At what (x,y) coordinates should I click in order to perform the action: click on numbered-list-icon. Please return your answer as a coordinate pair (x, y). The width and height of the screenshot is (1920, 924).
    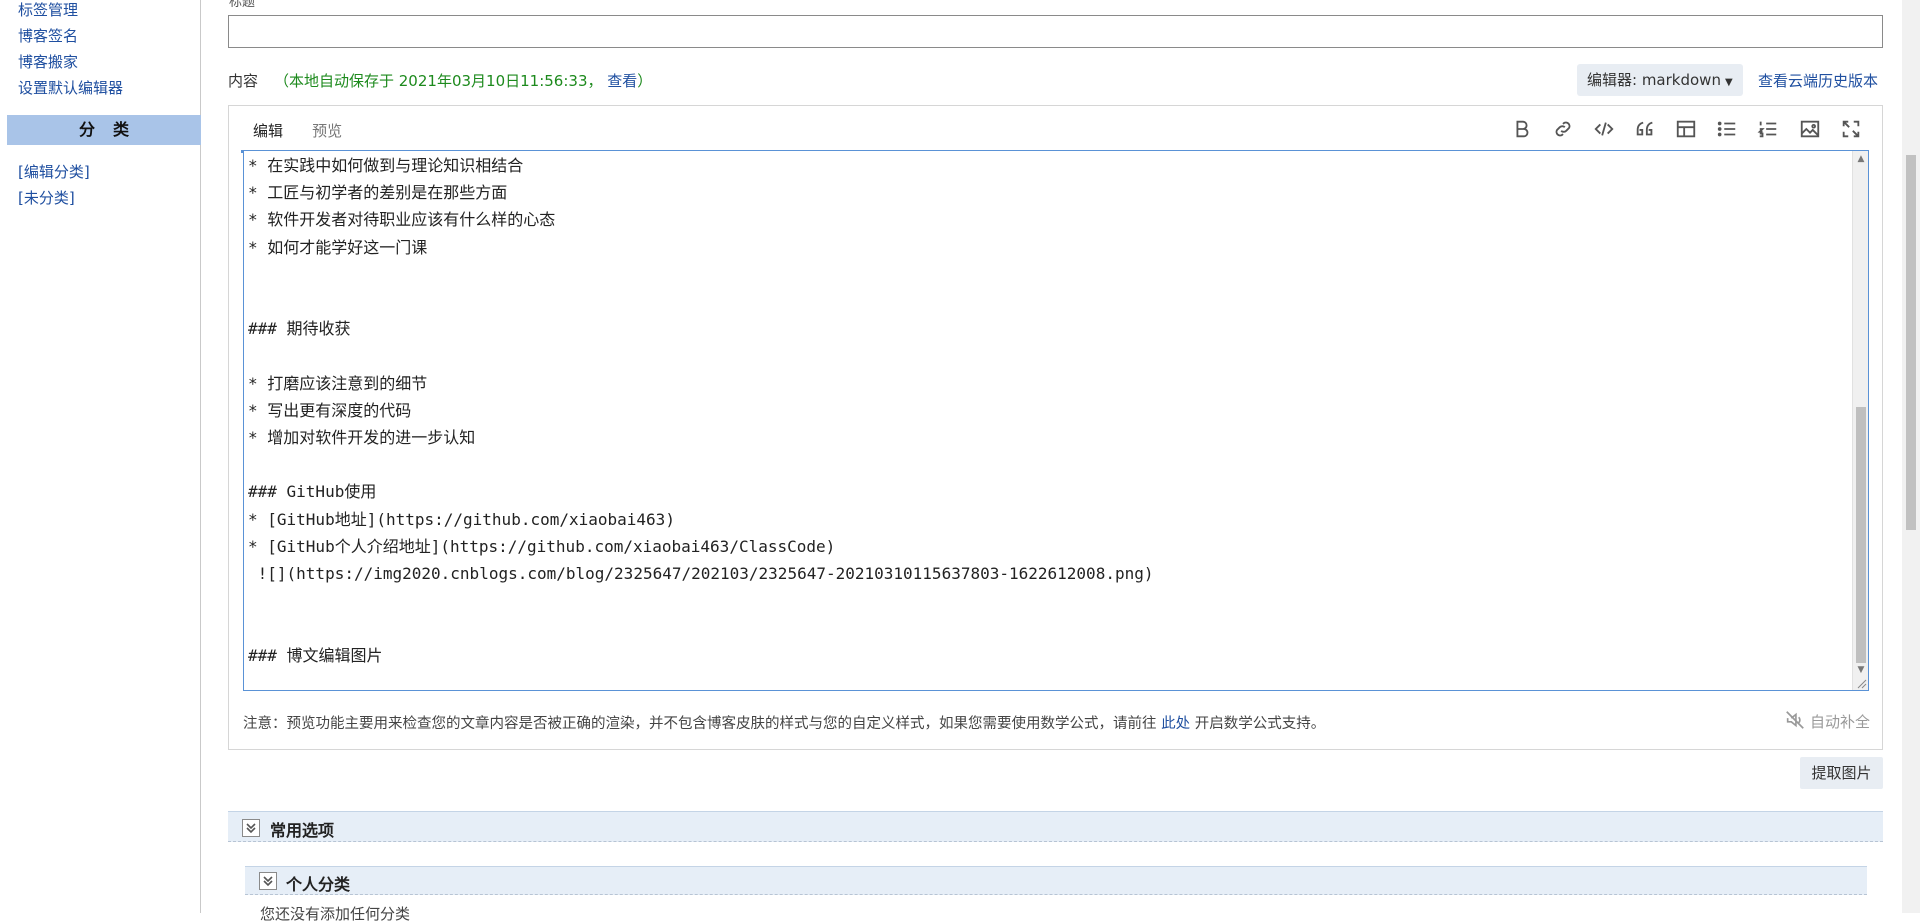
    Looking at the image, I should click on (1770, 131).